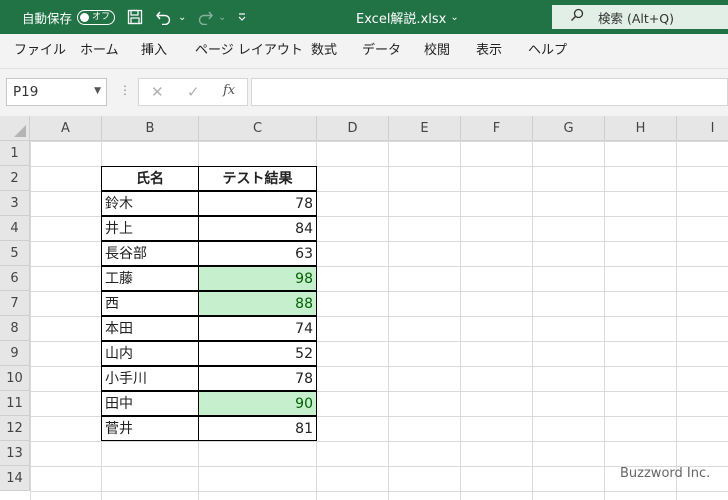 The height and width of the screenshot is (500, 728). Describe the element at coordinates (150, 353) in the screenshot. I see `cell-name: 山内` at that location.